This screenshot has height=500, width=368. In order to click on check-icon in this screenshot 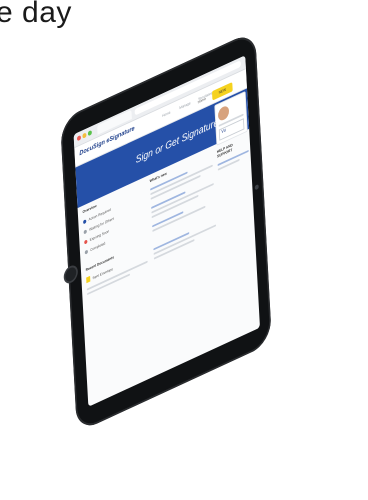, I will do `click(86, 252)`.